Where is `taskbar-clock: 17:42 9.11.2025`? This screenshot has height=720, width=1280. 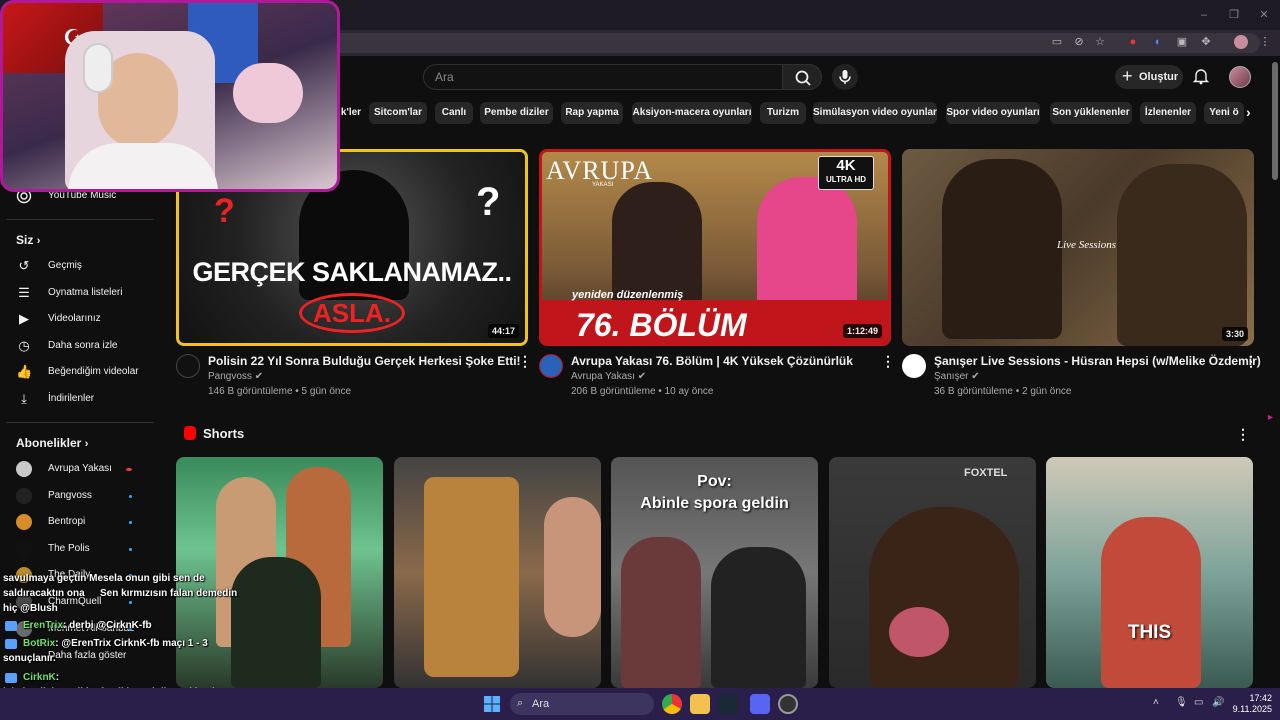
taskbar-clock: 17:42 9.11.2025 is located at coordinates (1249, 704).